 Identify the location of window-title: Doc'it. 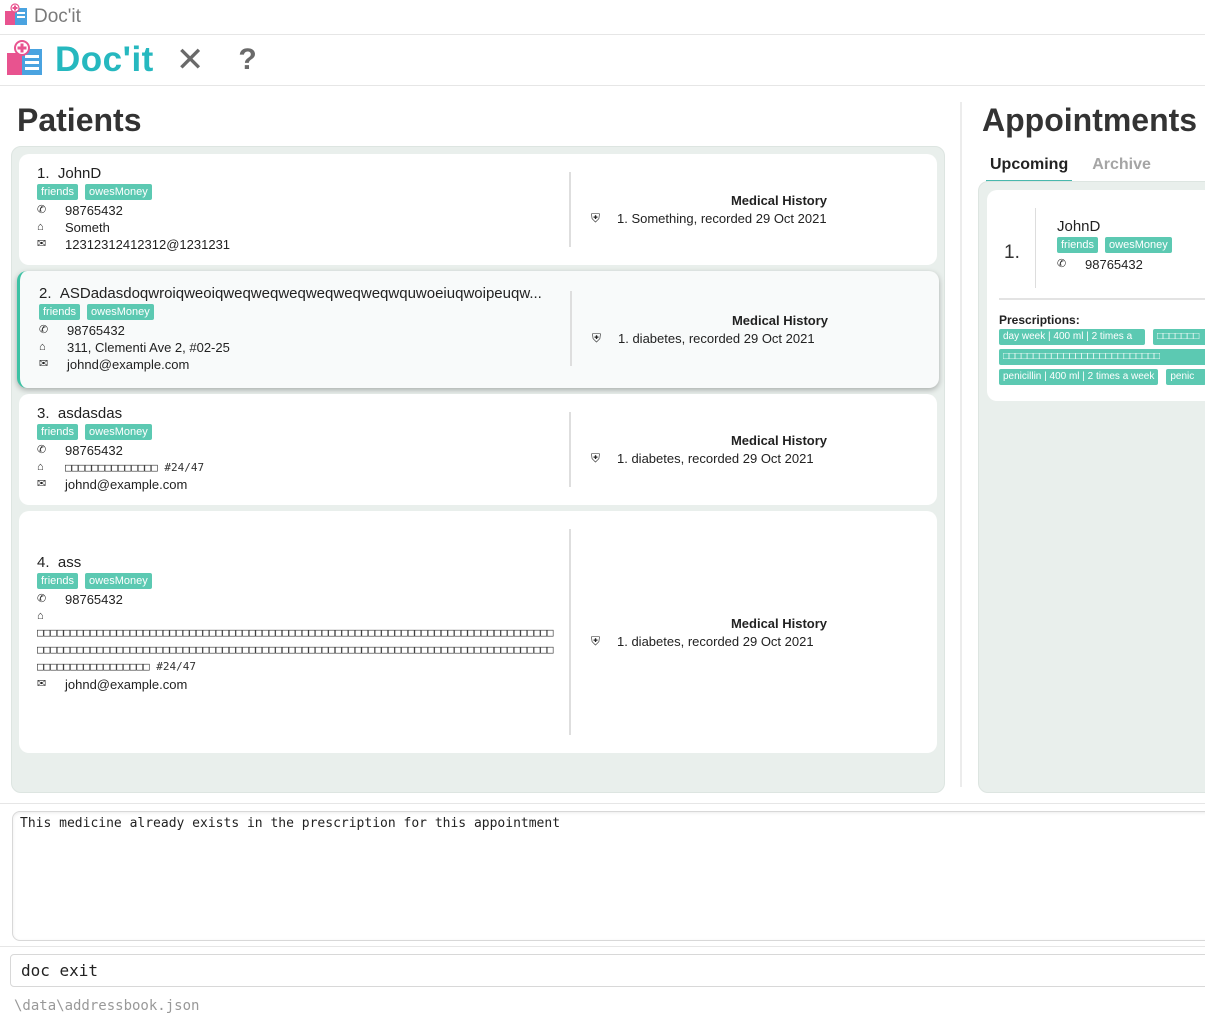
(57, 16).